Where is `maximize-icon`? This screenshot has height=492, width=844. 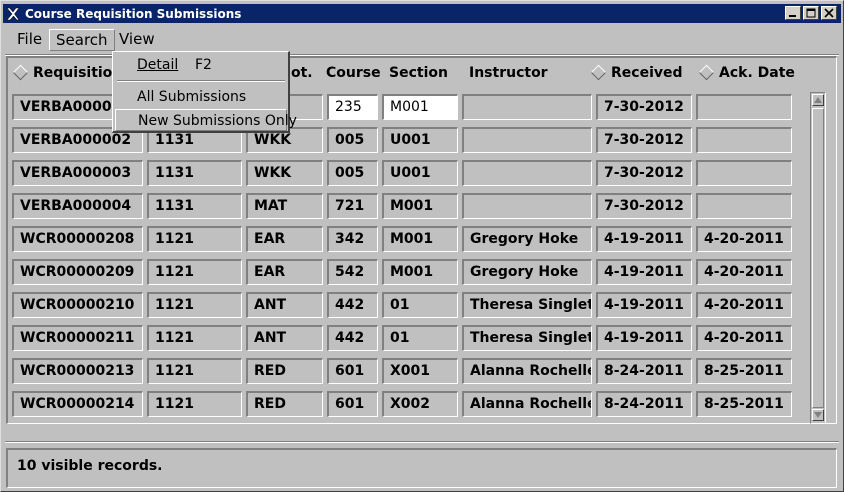 maximize-icon is located at coordinates (811, 13).